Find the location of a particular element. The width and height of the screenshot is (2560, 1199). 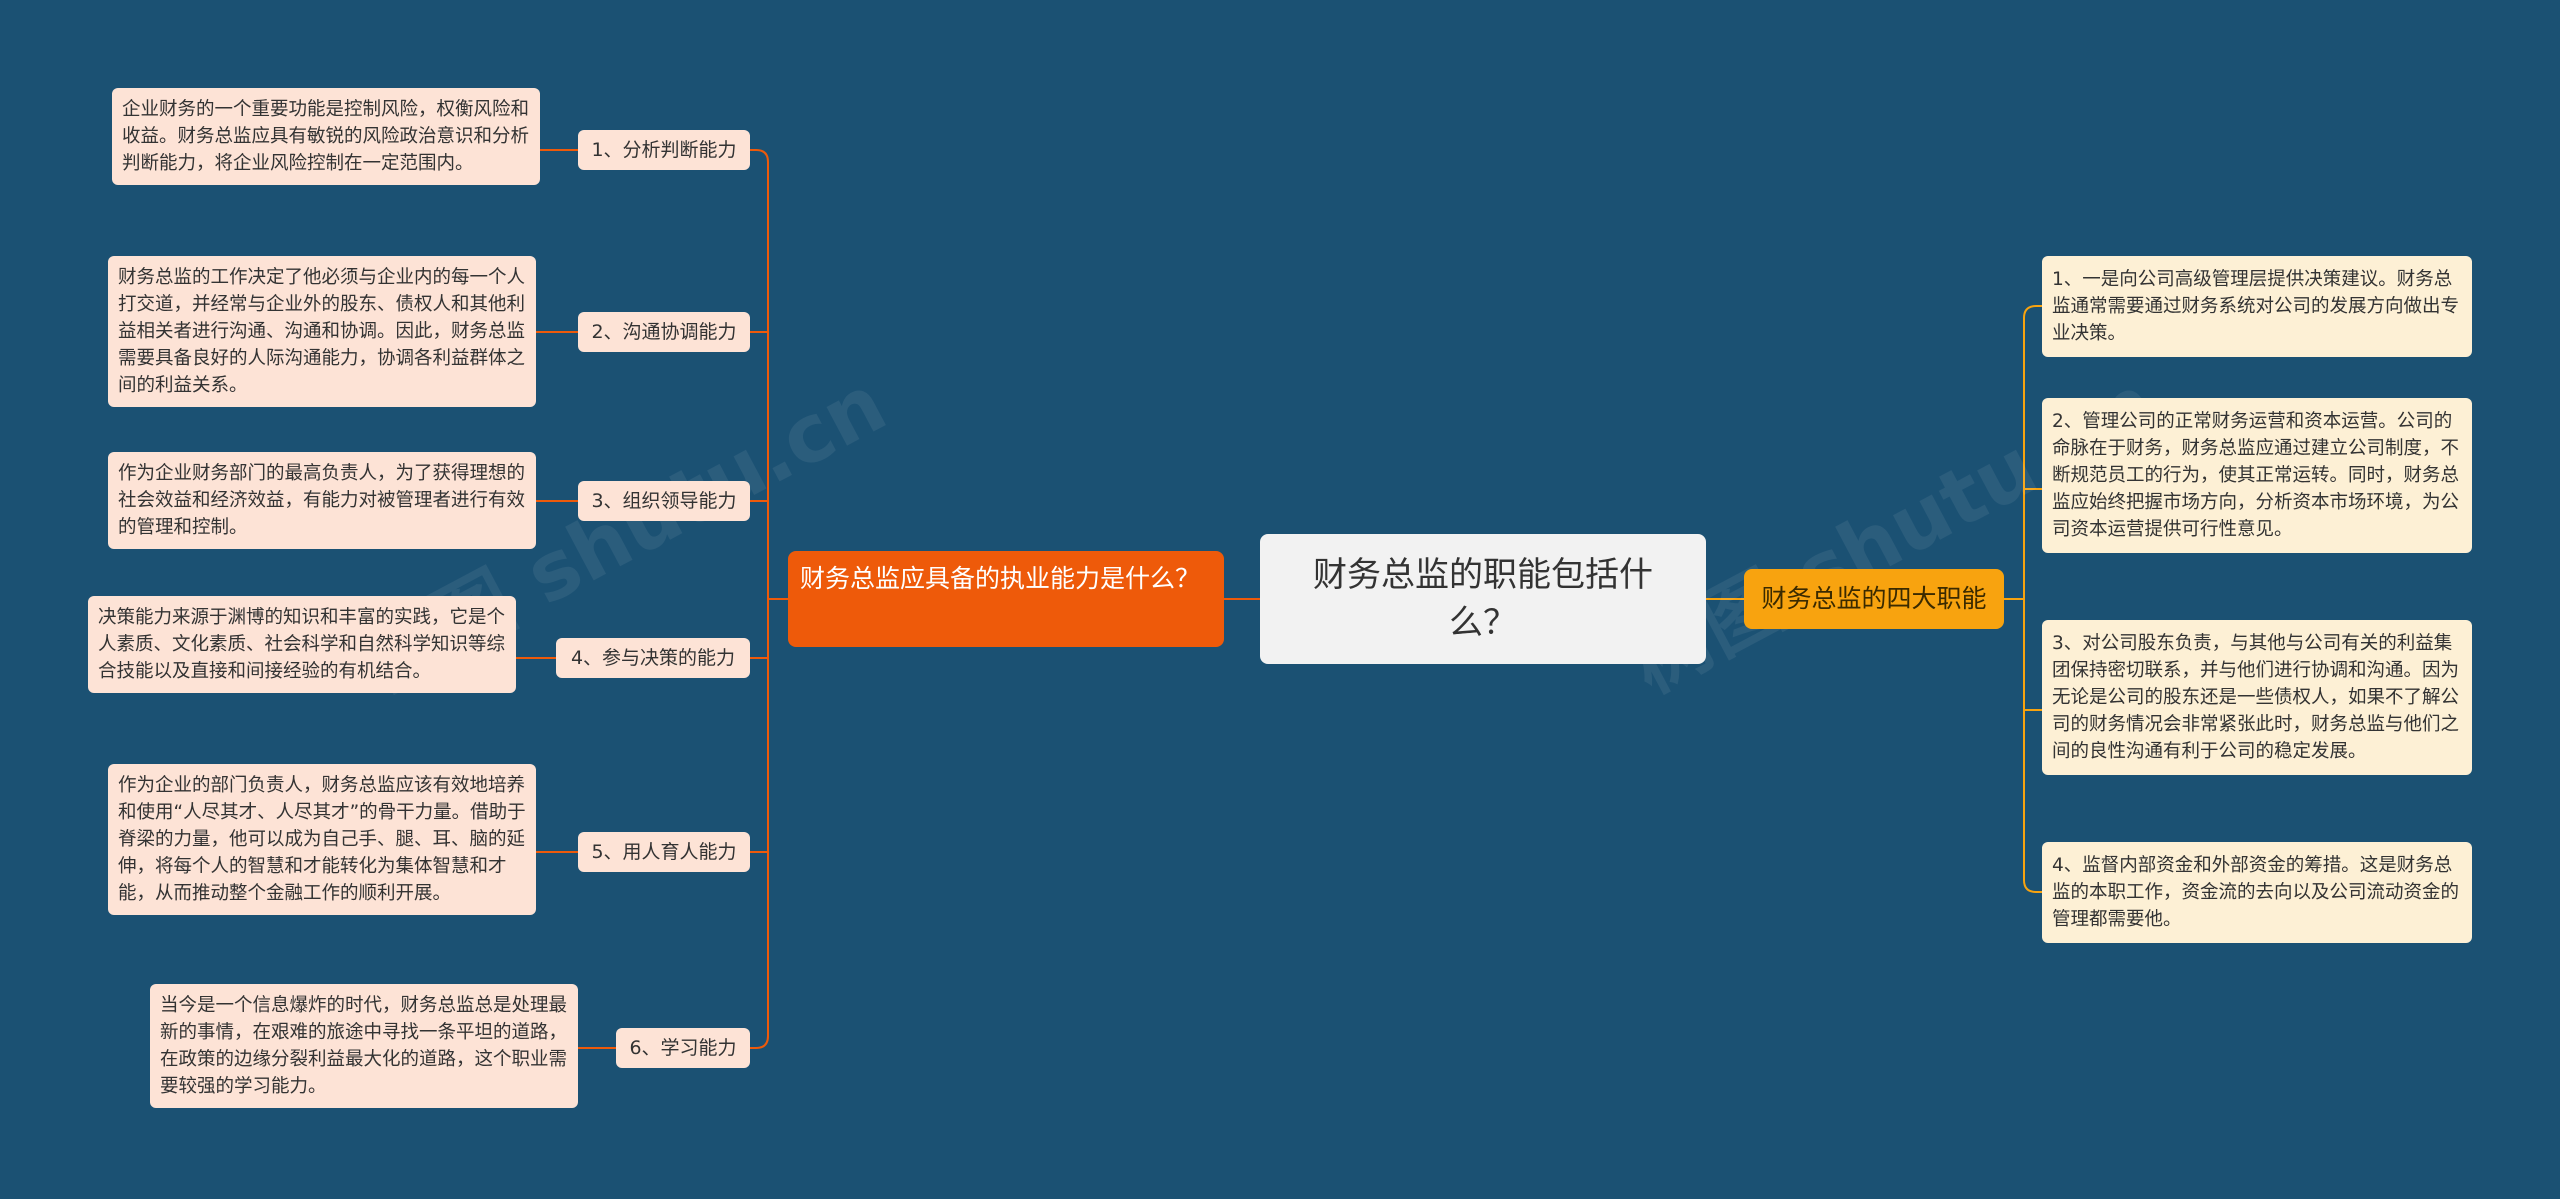

ability-label-6: 6、学习能力 is located at coordinates (683, 1048).